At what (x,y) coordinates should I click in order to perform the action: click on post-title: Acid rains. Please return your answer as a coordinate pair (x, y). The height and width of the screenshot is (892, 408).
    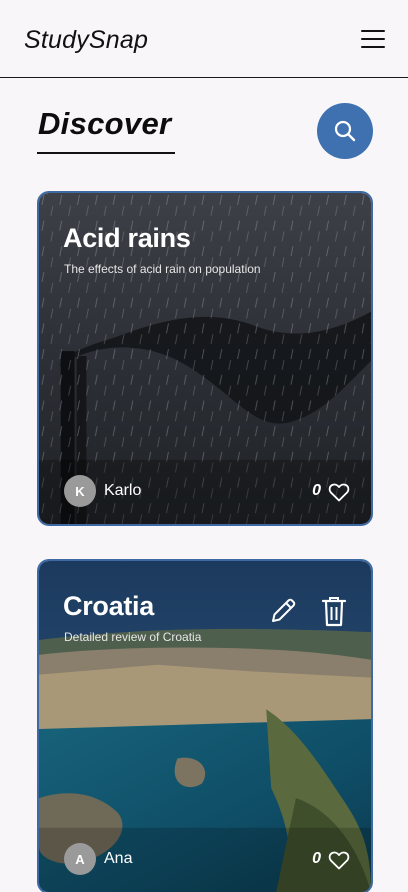
    Looking at the image, I should click on (127, 238).